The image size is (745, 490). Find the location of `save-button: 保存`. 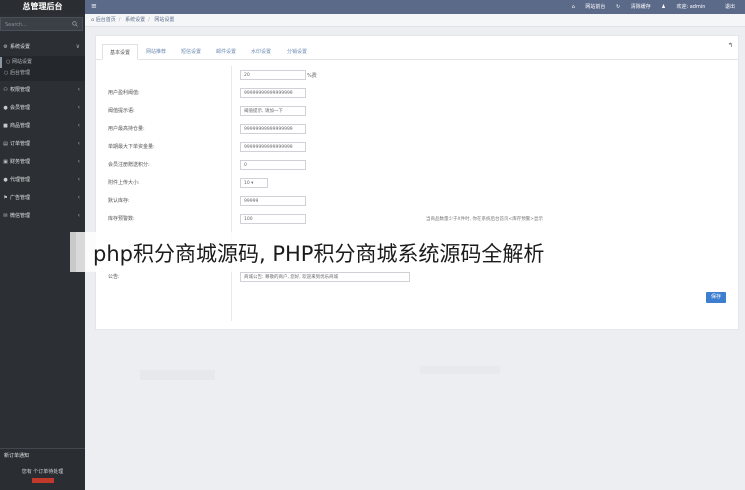

save-button: 保存 is located at coordinates (716, 297).